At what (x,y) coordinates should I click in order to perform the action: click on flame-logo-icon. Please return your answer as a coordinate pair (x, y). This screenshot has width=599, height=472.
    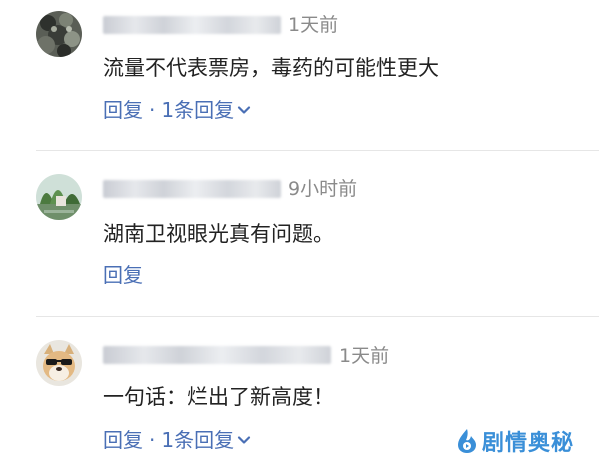
    Looking at the image, I should click on (467, 441).